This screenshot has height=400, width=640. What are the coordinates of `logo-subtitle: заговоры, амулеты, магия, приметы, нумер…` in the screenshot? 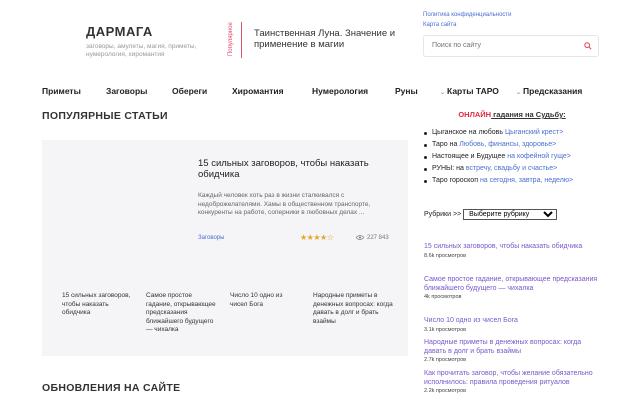 It's located at (141, 50).